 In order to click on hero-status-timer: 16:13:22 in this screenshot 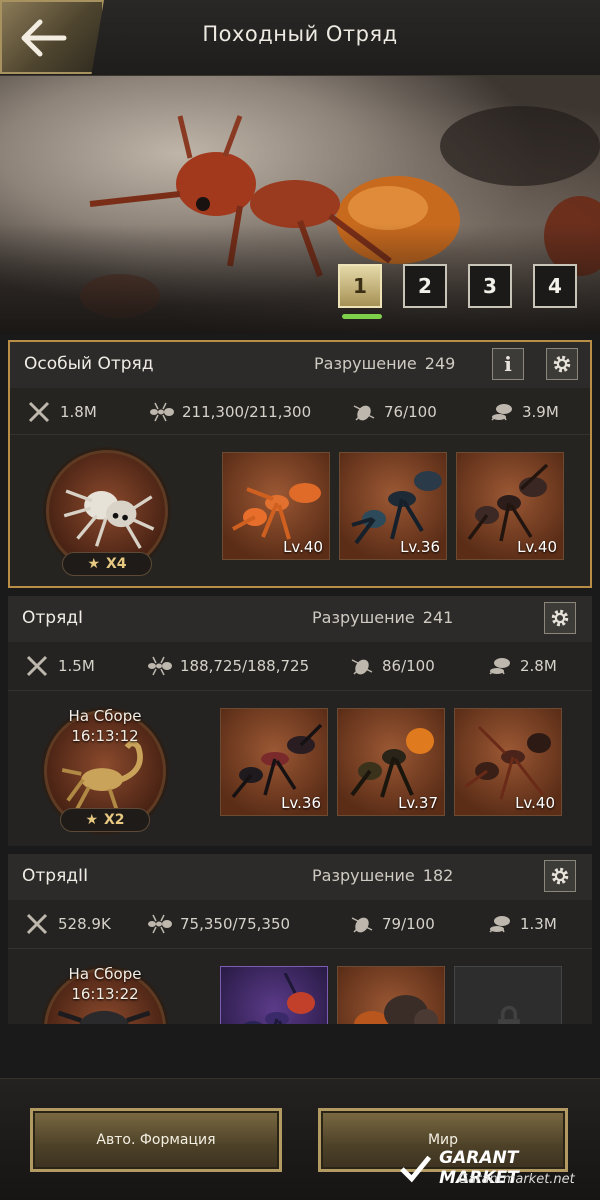, I will do `click(105, 994)`.